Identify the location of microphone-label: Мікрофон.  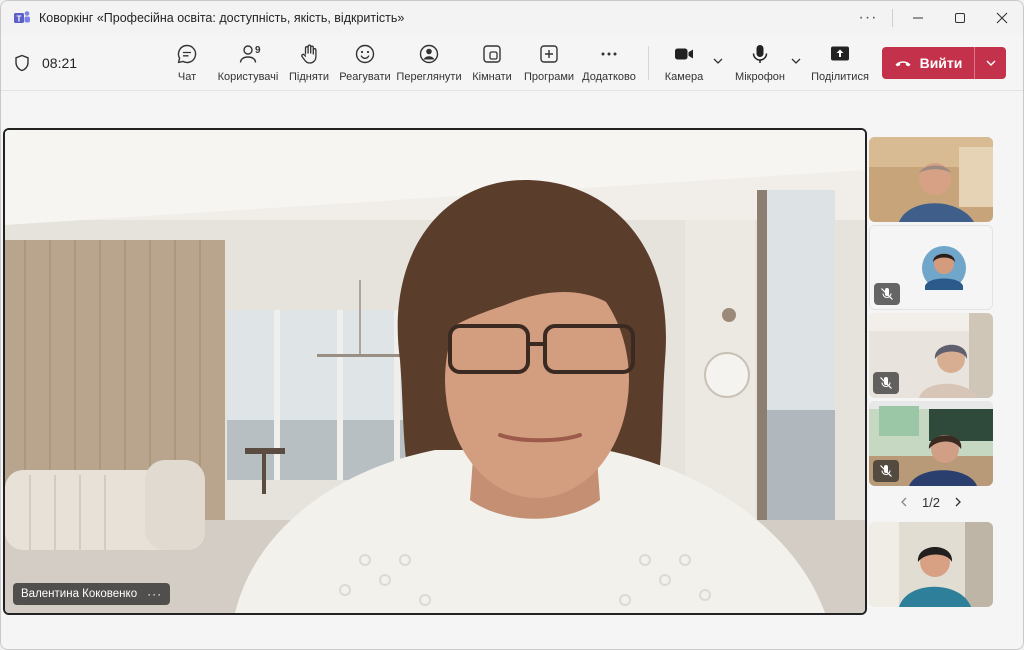
(760, 77).